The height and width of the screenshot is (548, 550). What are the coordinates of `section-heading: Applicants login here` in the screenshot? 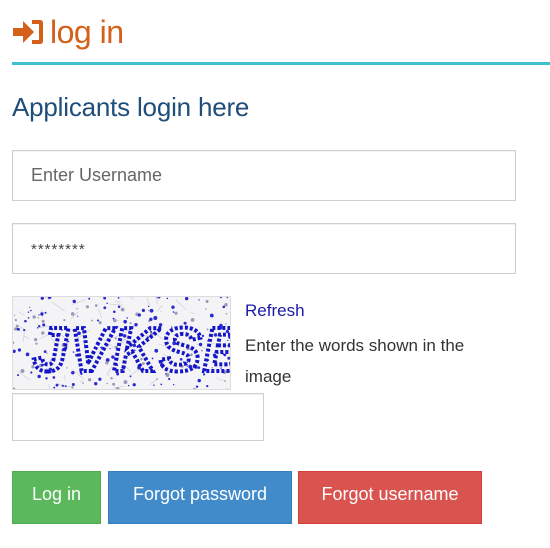 It's located at (131, 107).